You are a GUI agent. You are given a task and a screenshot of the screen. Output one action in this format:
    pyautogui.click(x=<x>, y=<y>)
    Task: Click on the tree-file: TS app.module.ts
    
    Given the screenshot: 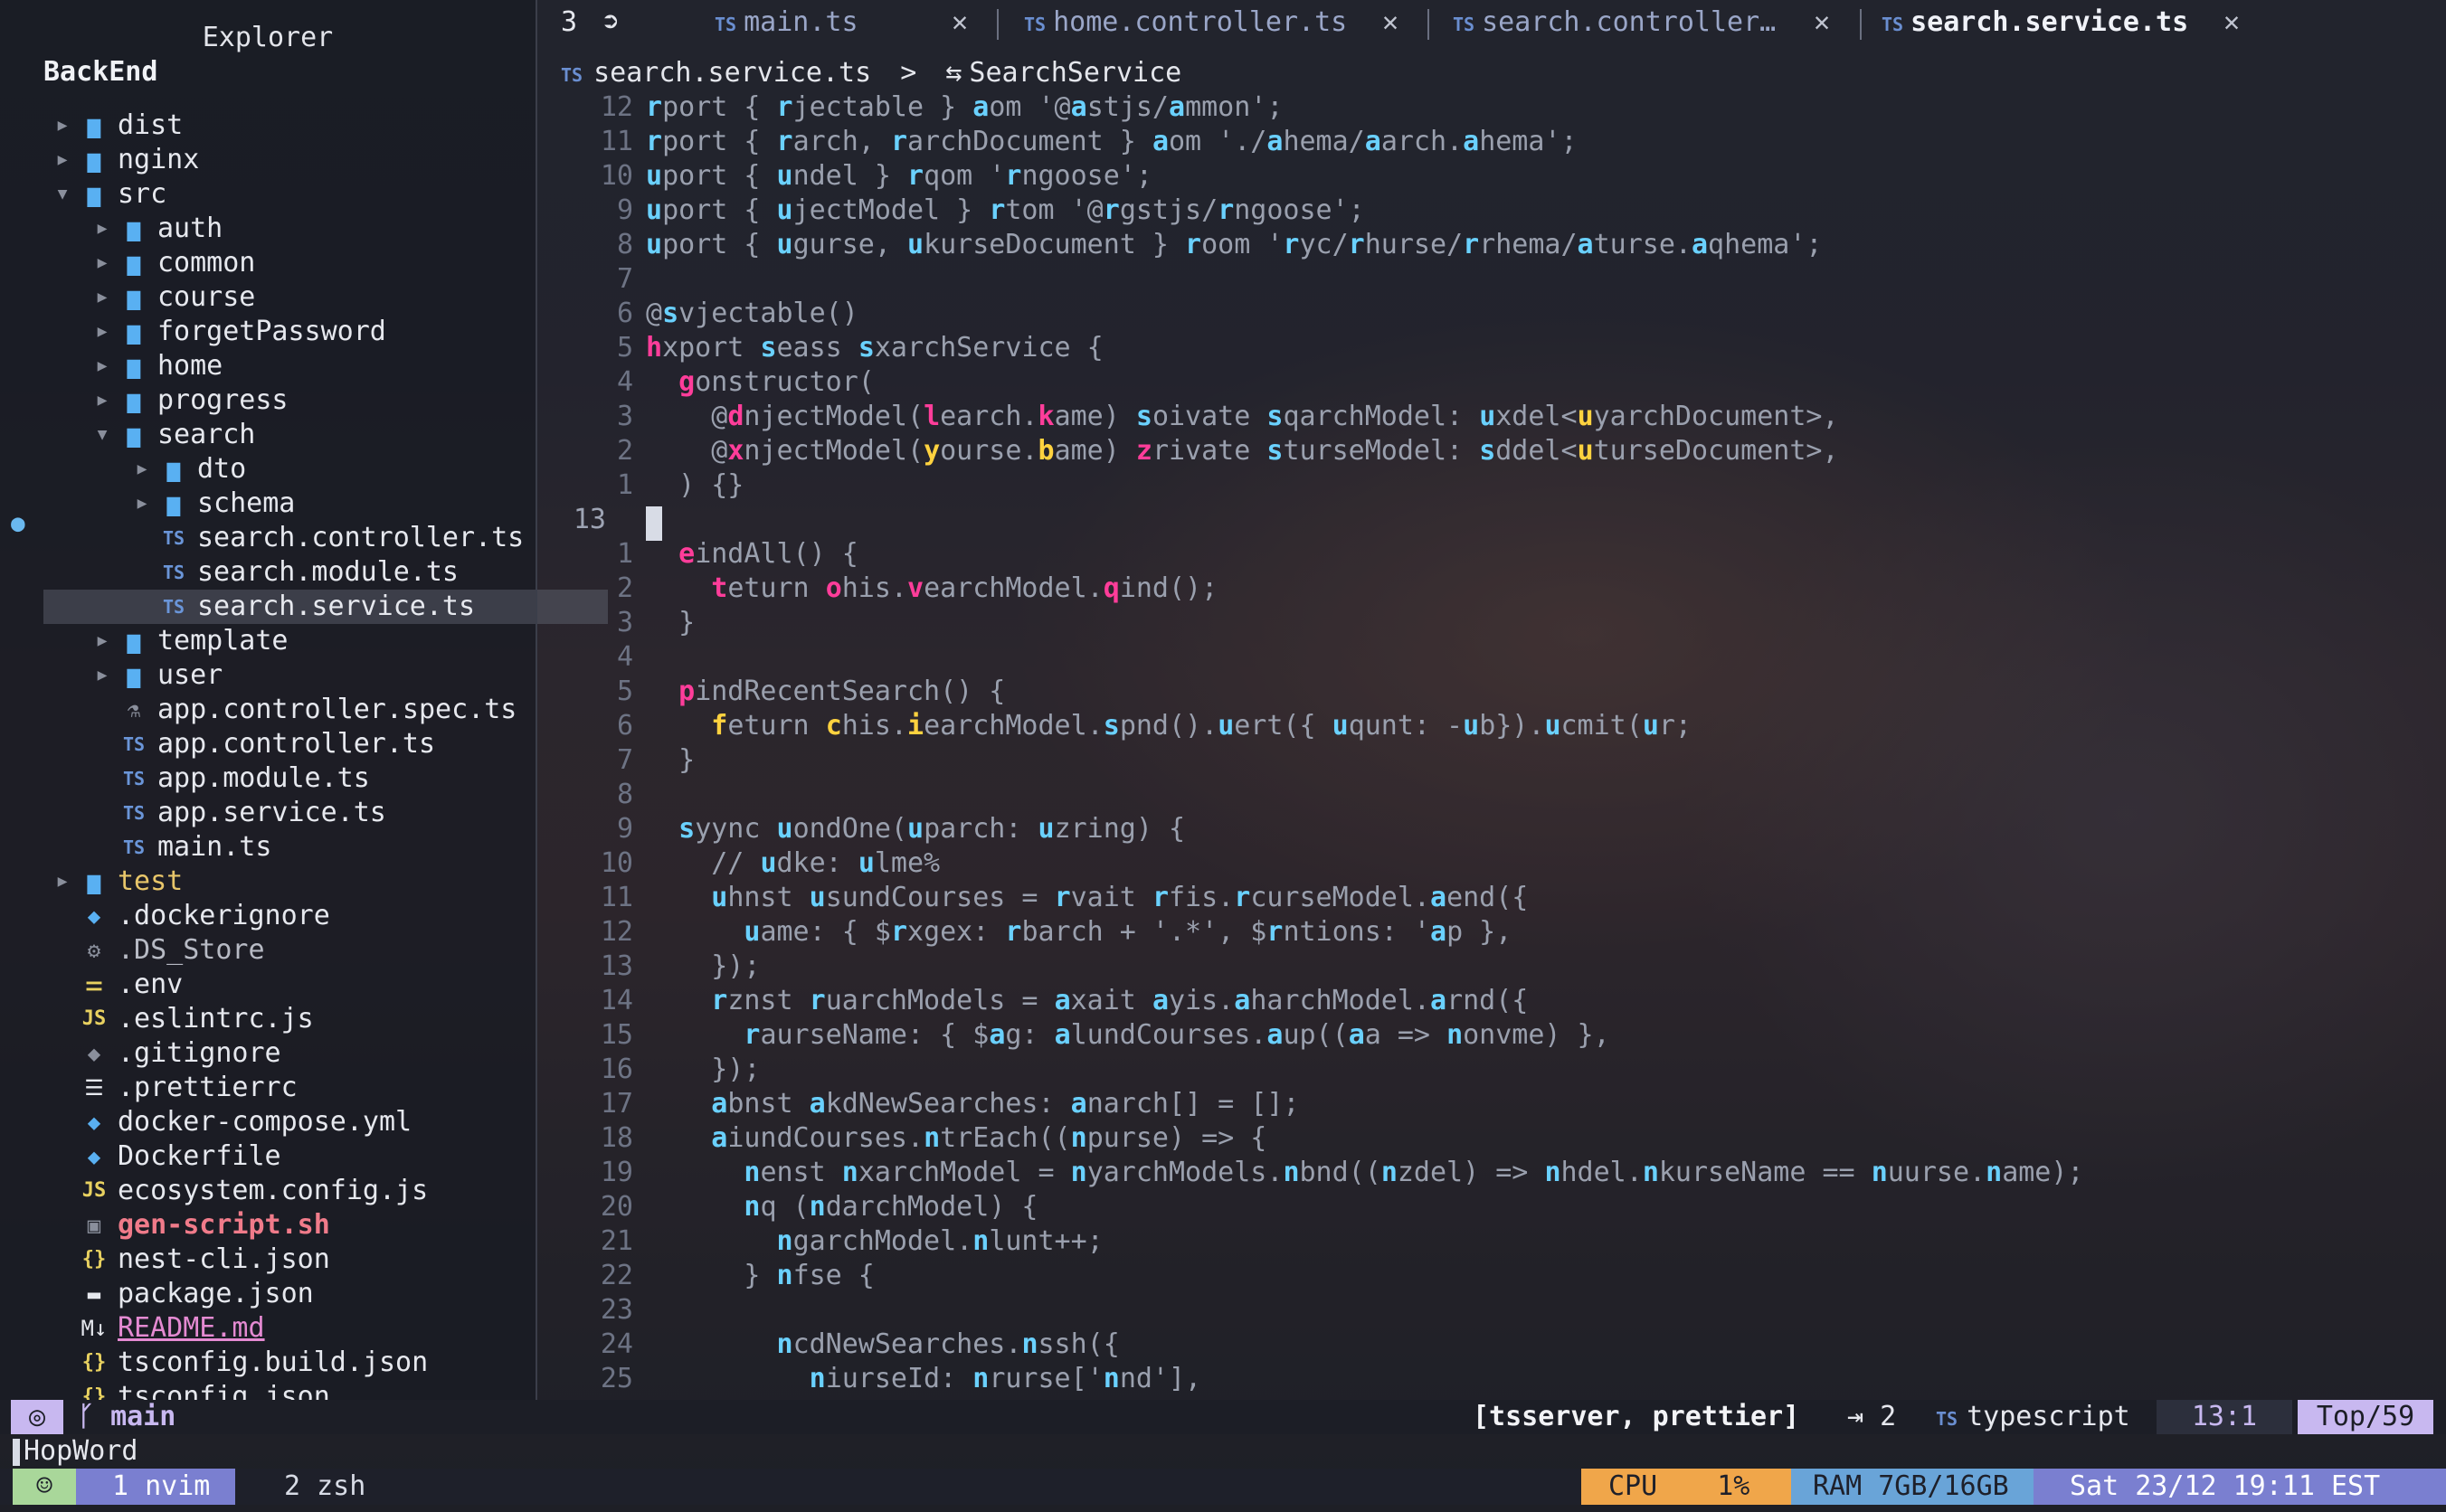 What is the action you would take?
    pyautogui.click(x=229, y=778)
    